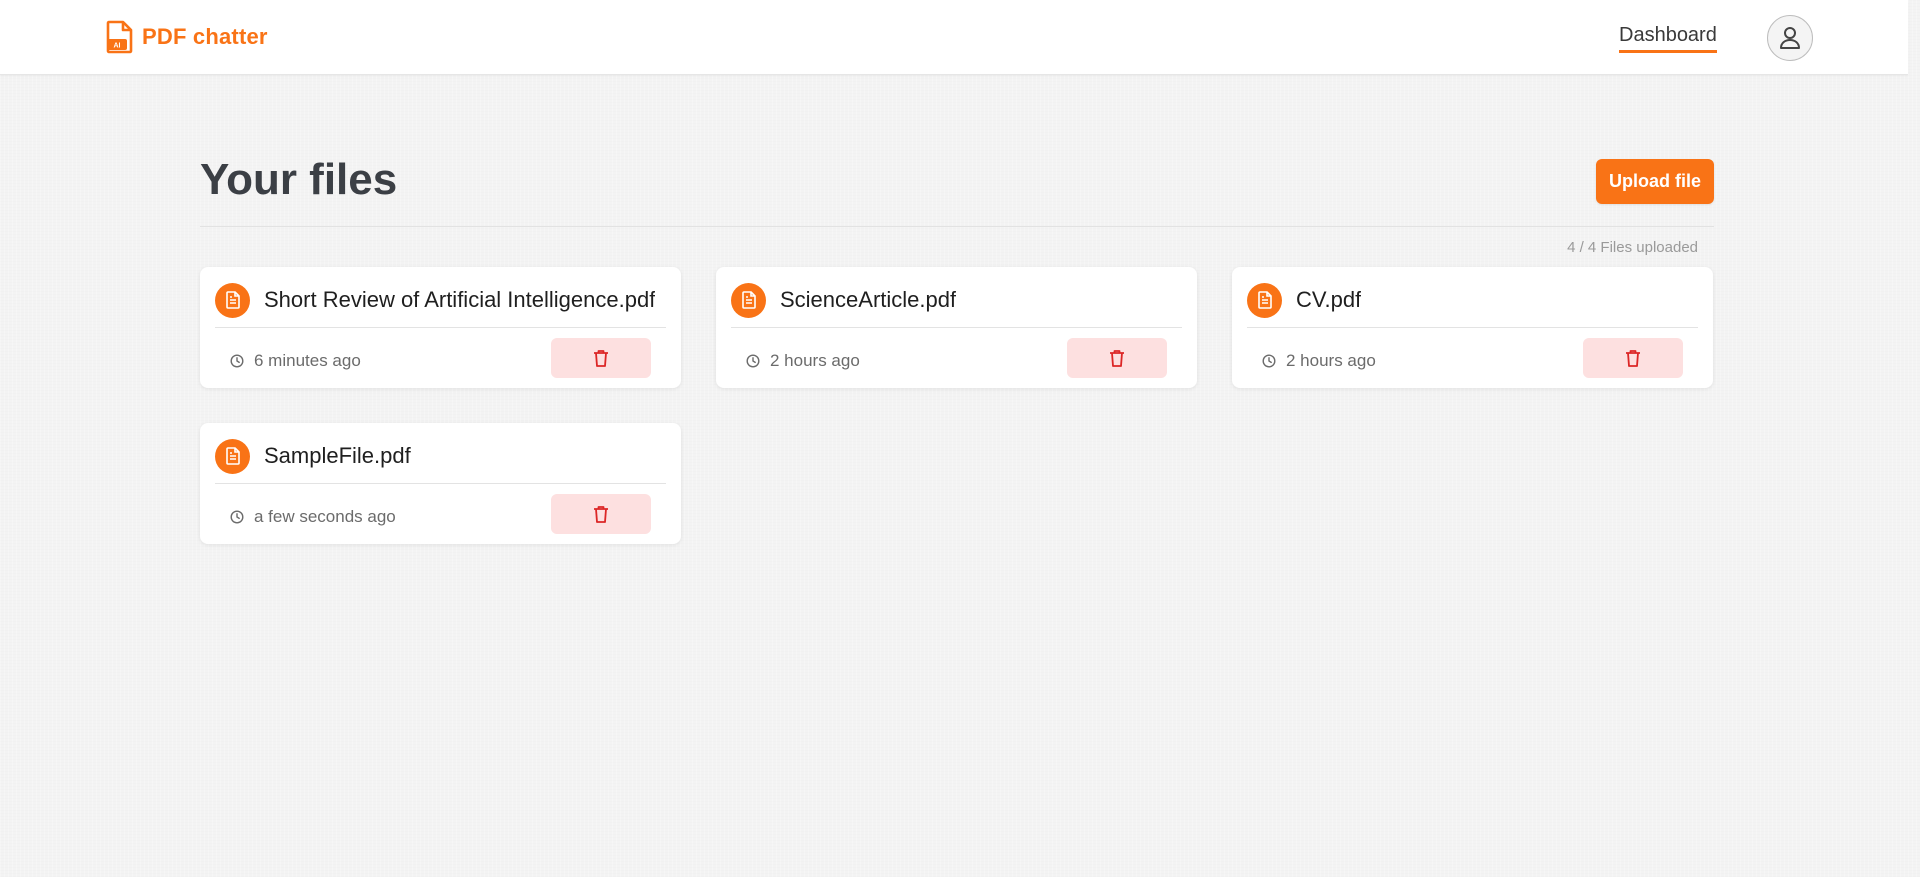 The image size is (1920, 877). Describe the element at coordinates (205, 36) in the screenshot. I see `brand-name: PDF chatter` at that location.